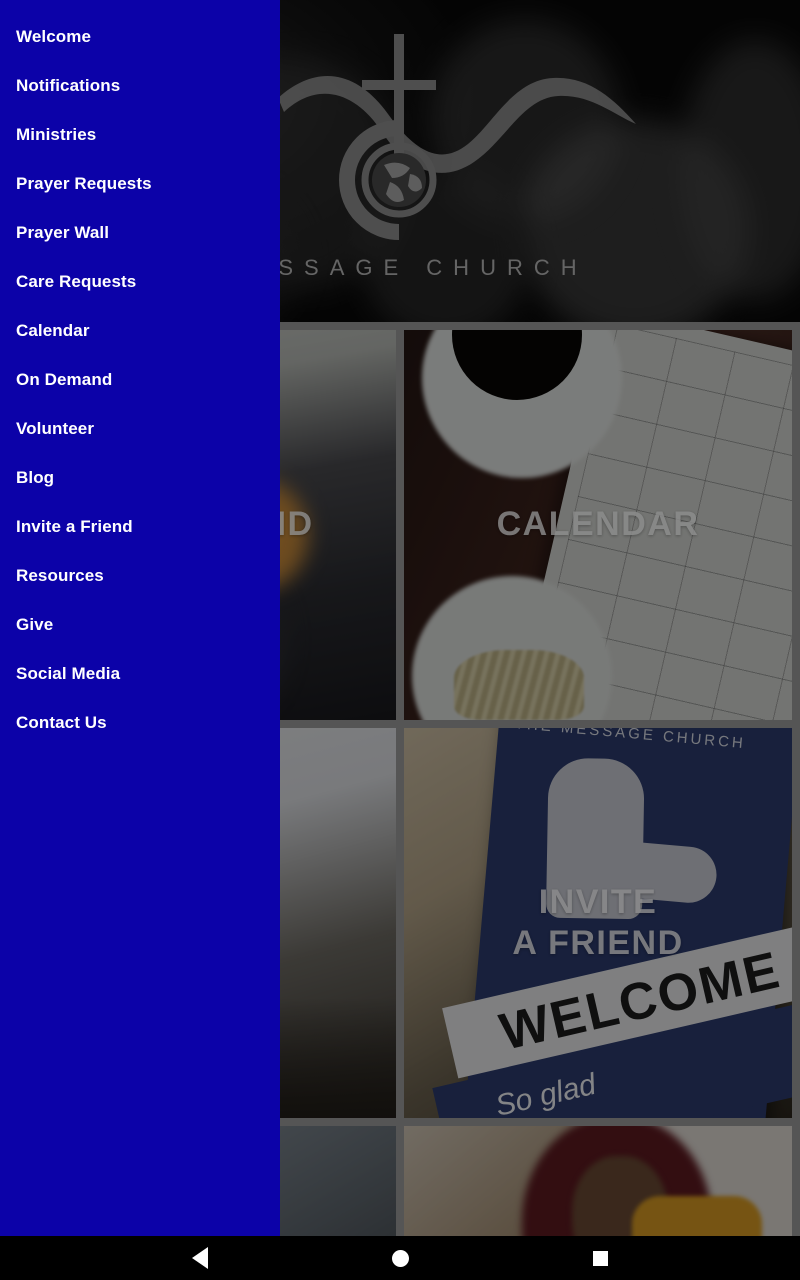 This screenshot has height=1280, width=800. I want to click on sidebar-item-label: Notifications, so click(68, 85).